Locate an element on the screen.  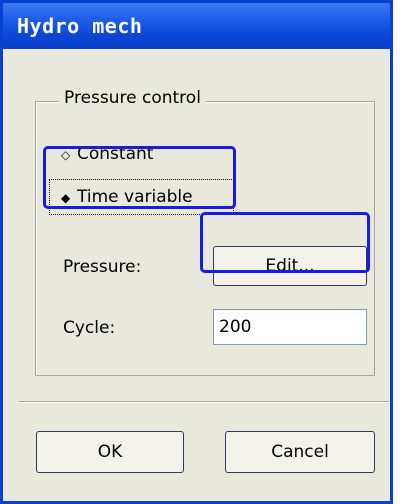
ok-button: OK is located at coordinates (110, 452).